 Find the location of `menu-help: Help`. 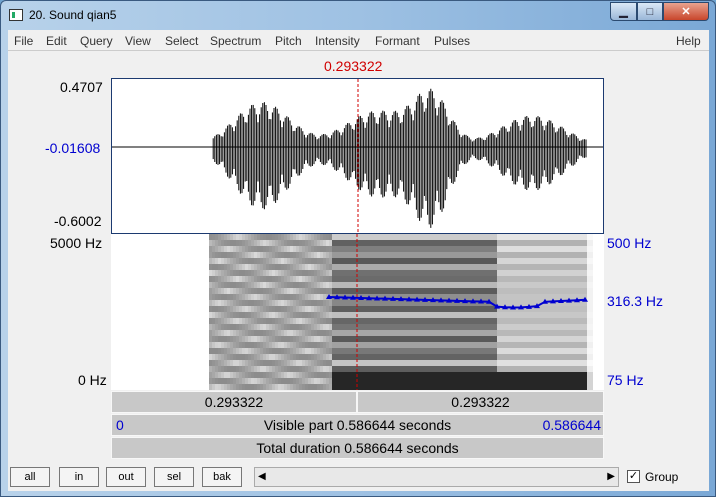

menu-help: Help is located at coordinates (688, 41).